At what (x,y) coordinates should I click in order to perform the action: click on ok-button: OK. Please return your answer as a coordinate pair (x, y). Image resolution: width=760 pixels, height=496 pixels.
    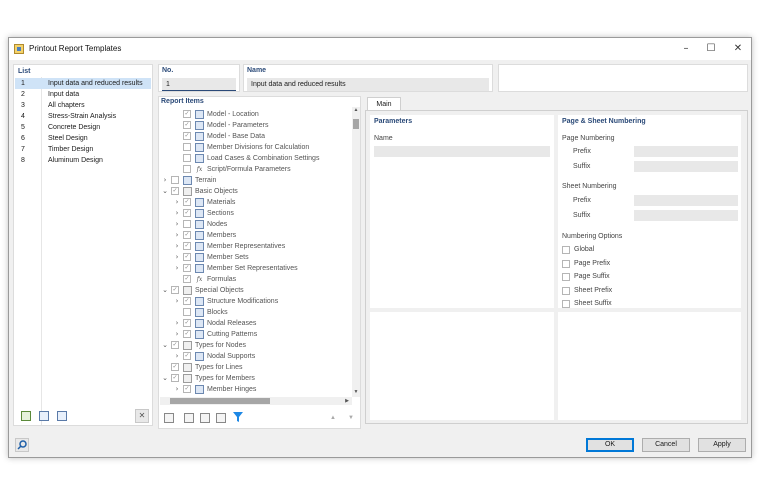
    Looking at the image, I should click on (610, 445).